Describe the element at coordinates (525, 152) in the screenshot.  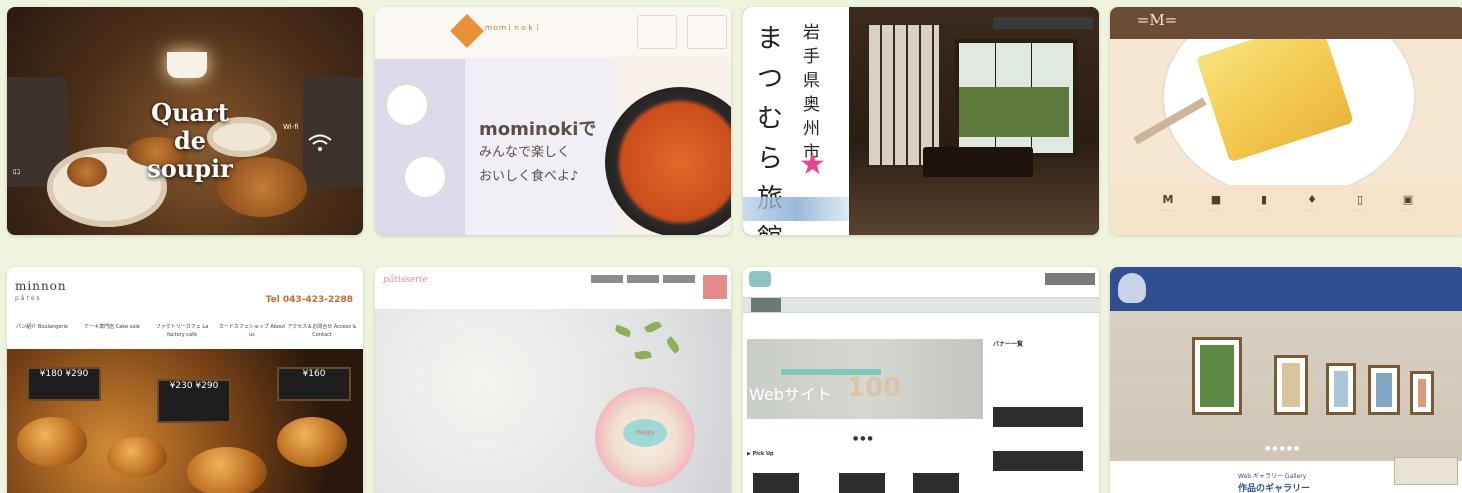
I see `subtitle-line: みんなで楽しく` at that location.